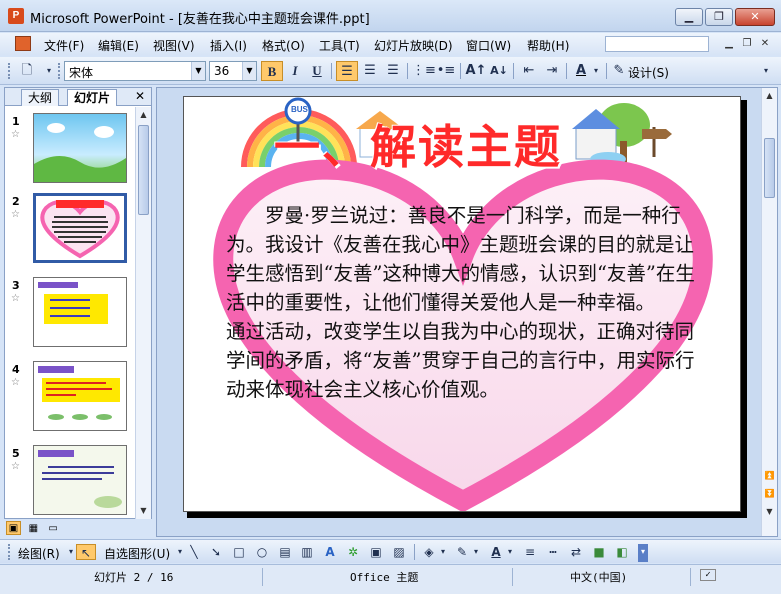  Describe the element at coordinates (64, 45) in the screenshot. I see `menu-file: 文件(F)` at that location.